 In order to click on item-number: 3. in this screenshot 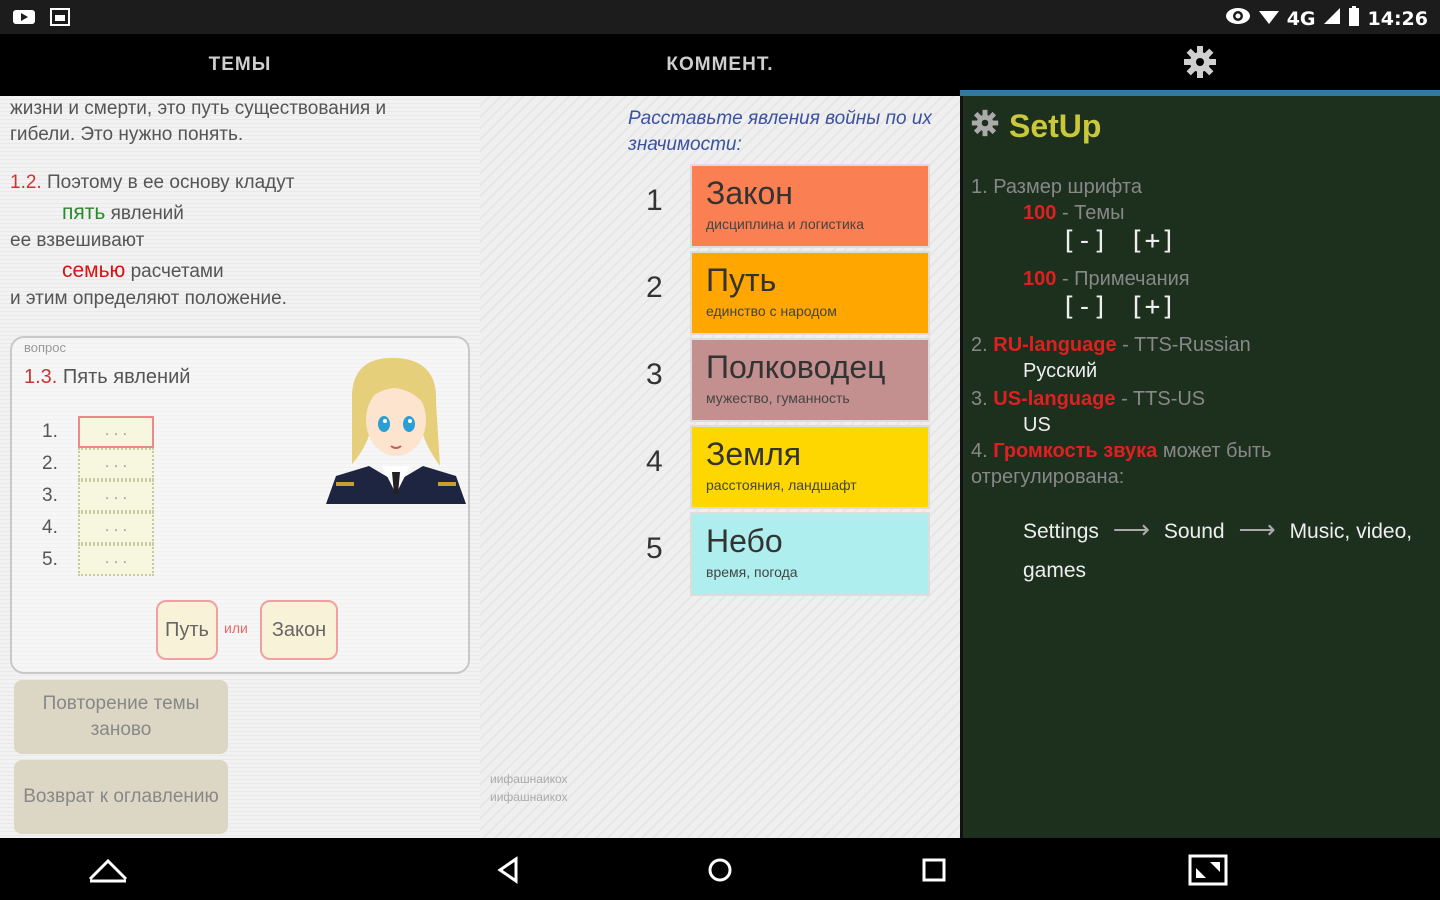, I will do `click(979, 399)`.